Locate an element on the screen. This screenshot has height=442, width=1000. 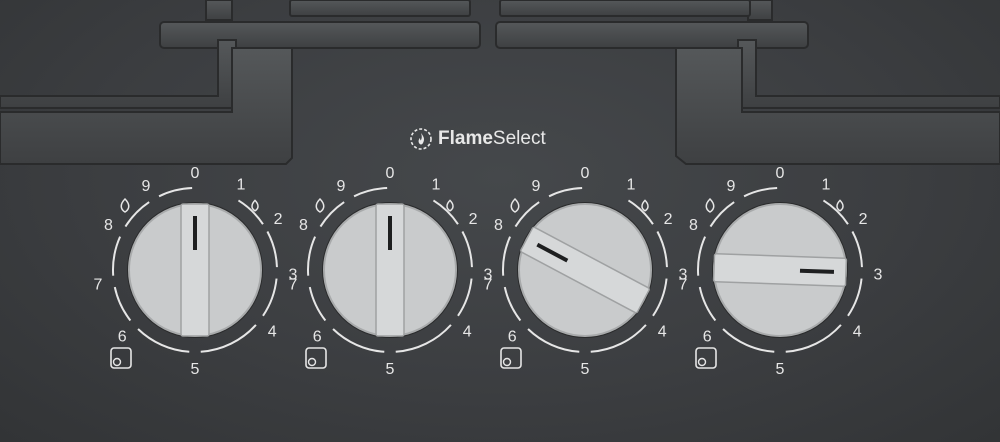
knob-2: 9876543210 is located at coordinates (391, 271).